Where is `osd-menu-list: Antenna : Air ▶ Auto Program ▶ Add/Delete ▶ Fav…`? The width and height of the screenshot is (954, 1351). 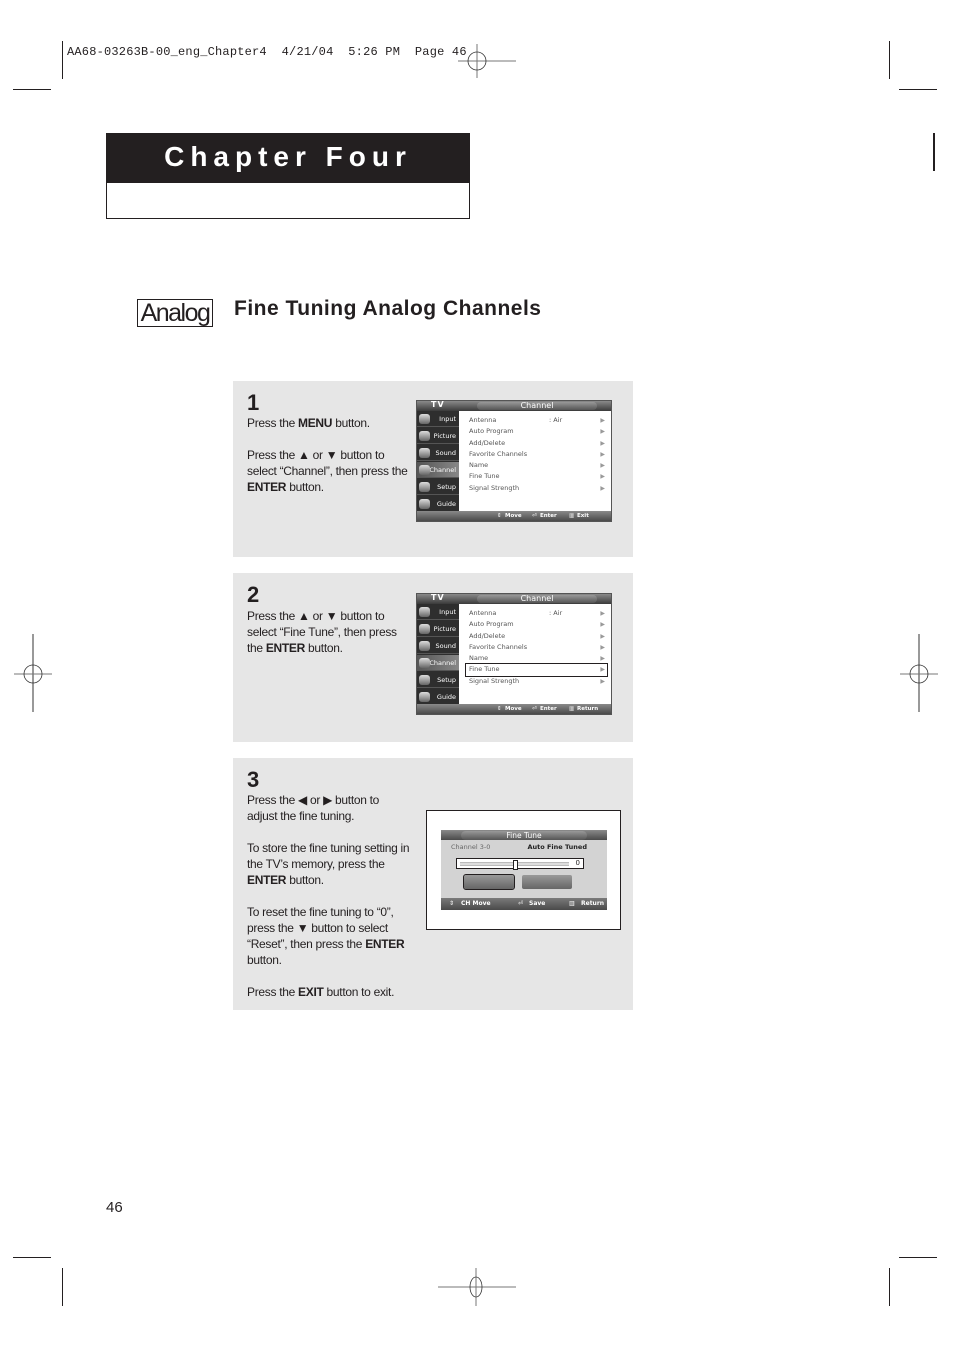 osd-menu-list: Antenna : Air ▶ Auto Program ▶ Add/Delete ▶ Fav… is located at coordinates (536, 647).